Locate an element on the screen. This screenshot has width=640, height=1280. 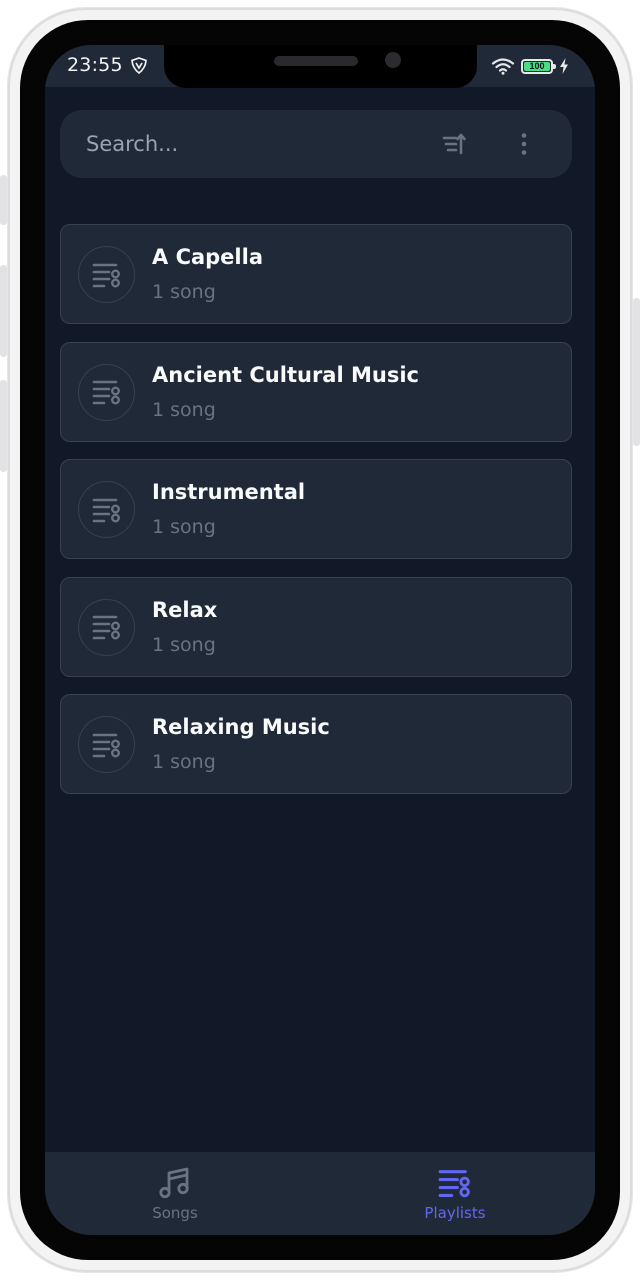
playlist-item: Relax 1 song is located at coordinates (316, 626).